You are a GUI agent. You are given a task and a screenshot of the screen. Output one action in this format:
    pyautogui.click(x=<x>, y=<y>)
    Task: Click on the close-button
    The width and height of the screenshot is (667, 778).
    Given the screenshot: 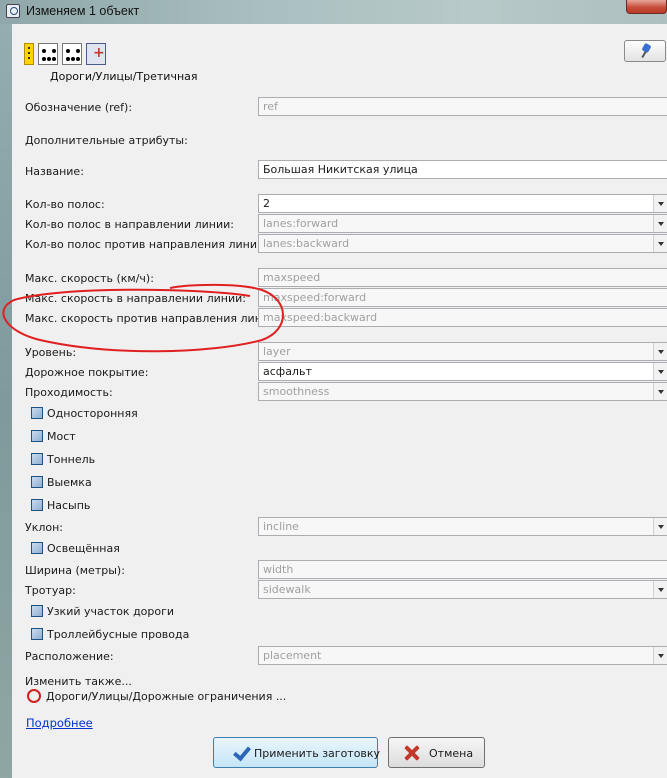 What is the action you would take?
    pyautogui.click(x=646, y=7)
    